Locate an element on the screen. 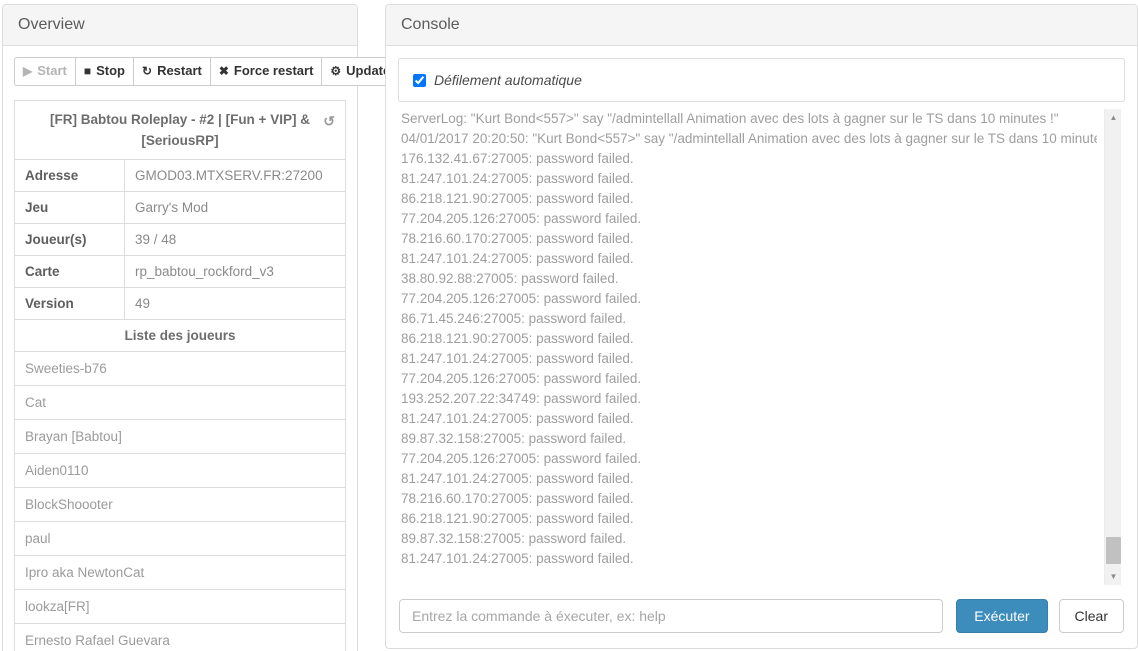 The width and height of the screenshot is (1138, 651). player-name: Ernesto Rafael Guevara is located at coordinates (180, 637).